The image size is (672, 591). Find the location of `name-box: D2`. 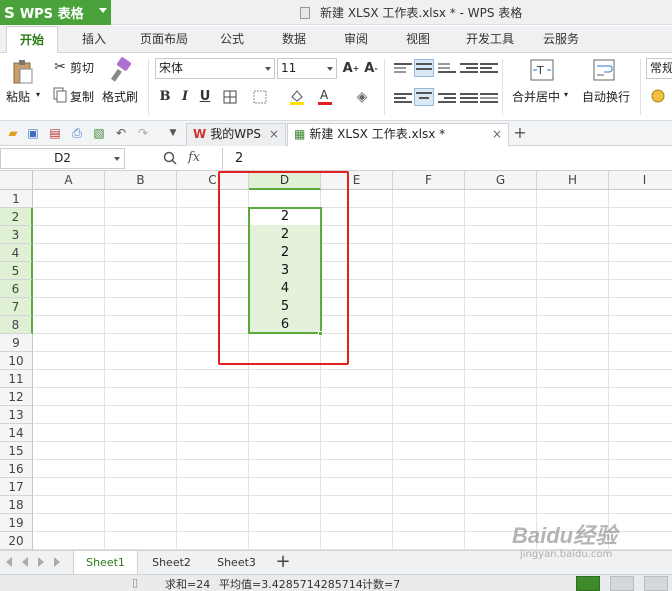

name-box: D2 is located at coordinates (62, 158).